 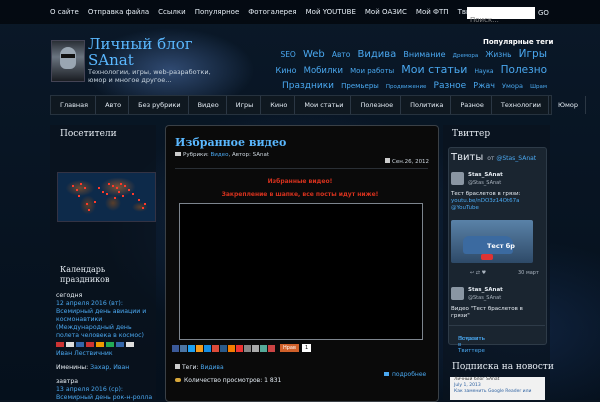 What do you see at coordinates (520, 105) in the screenshot?
I see `main-nav-link: Технологии` at bounding box center [520, 105].